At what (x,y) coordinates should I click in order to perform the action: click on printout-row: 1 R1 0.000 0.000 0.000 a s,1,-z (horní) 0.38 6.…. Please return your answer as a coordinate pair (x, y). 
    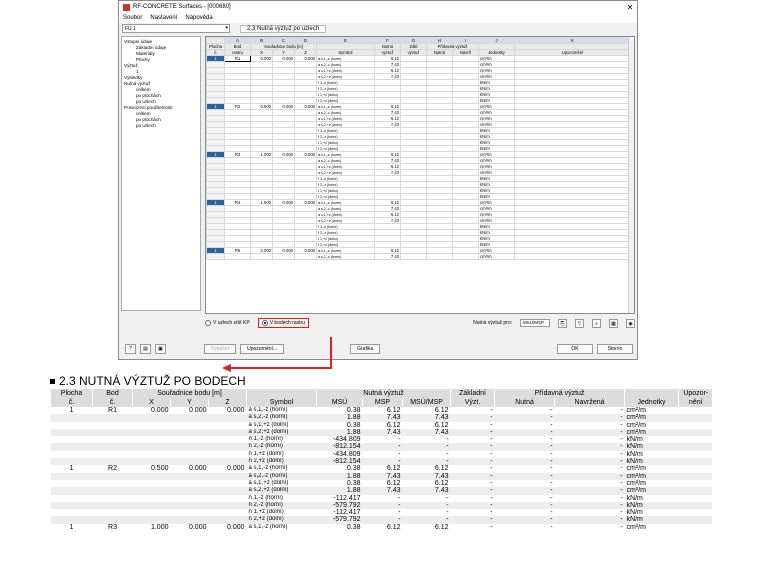
    Looking at the image, I should click on (382, 410).